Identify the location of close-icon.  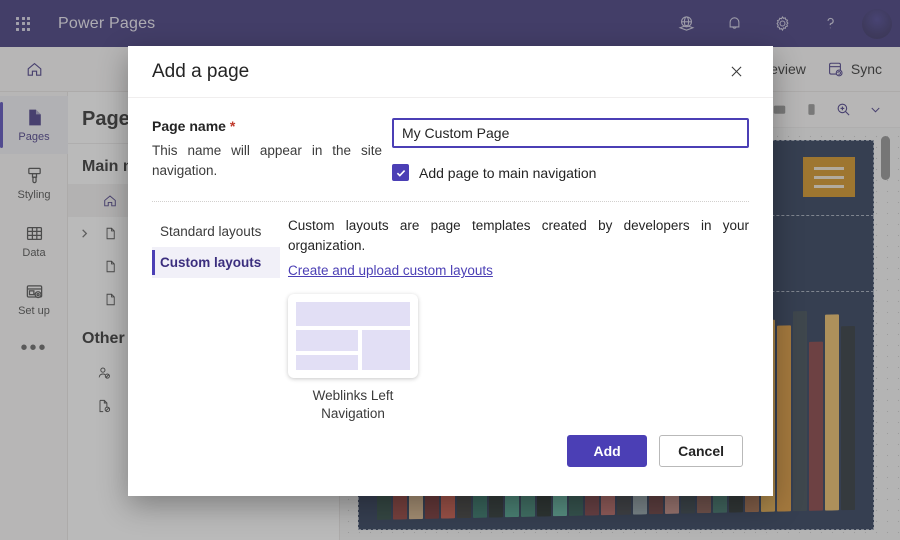
(736, 72).